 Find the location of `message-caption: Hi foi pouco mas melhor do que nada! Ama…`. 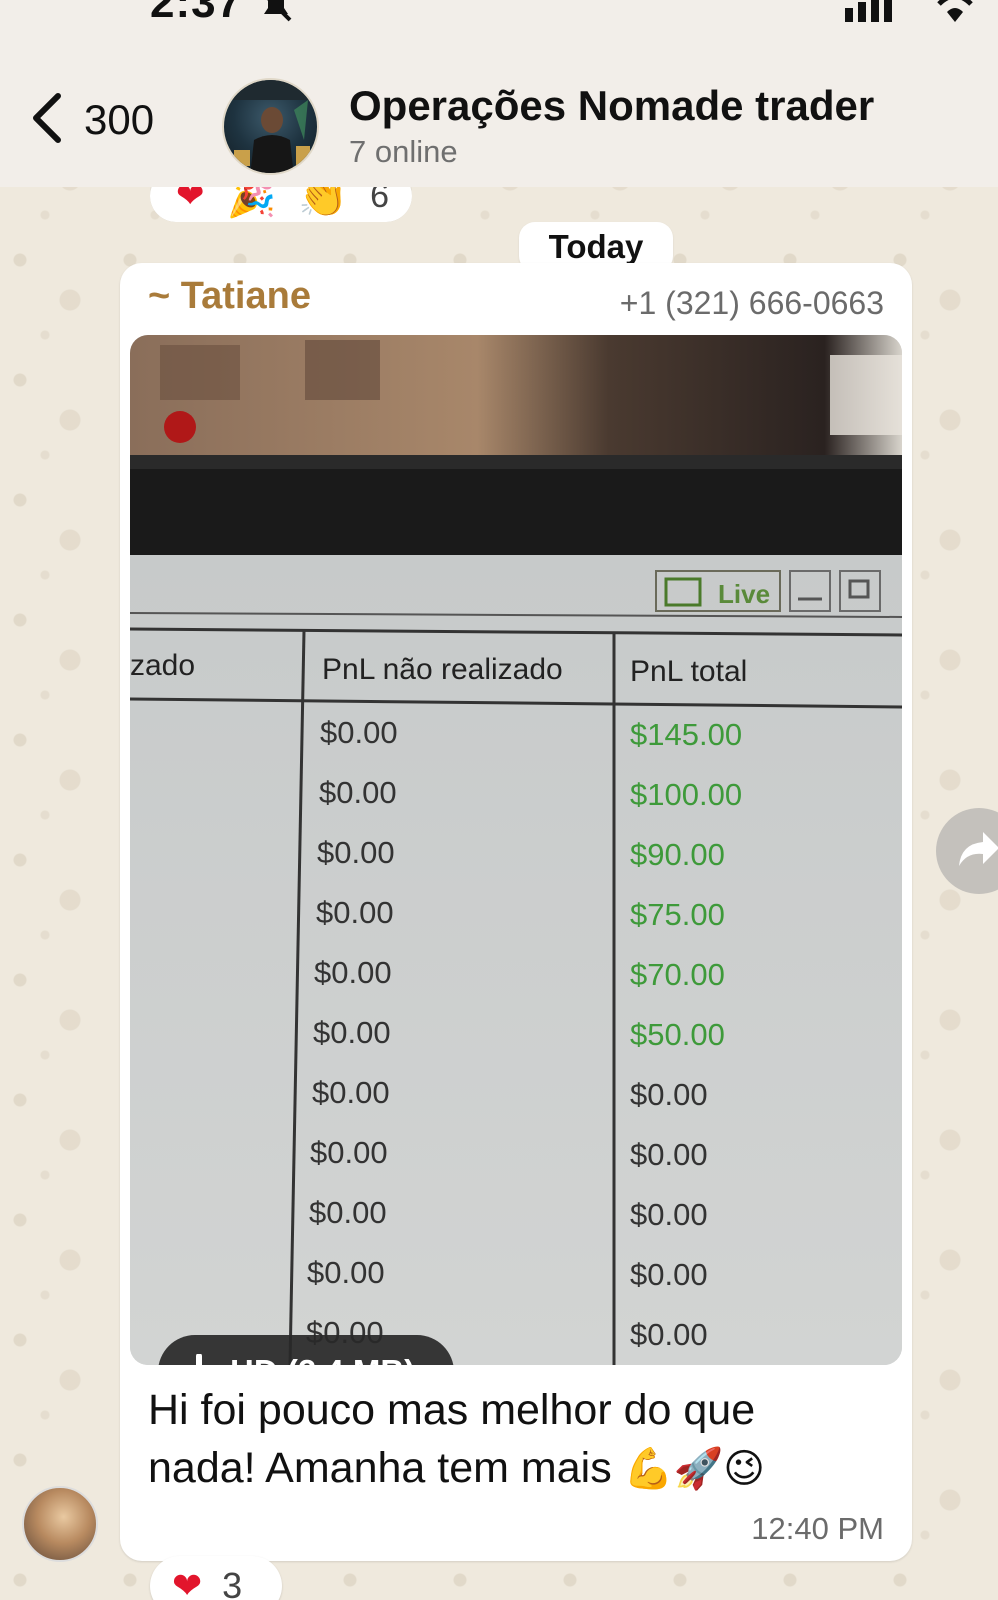

message-caption: Hi foi pouco mas melhor do que nada! Ama… is located at coordinates (508, 1439).